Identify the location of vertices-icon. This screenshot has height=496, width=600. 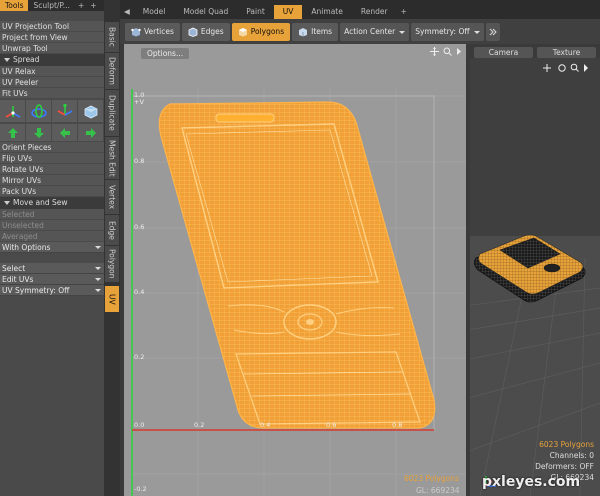
(136, 31).